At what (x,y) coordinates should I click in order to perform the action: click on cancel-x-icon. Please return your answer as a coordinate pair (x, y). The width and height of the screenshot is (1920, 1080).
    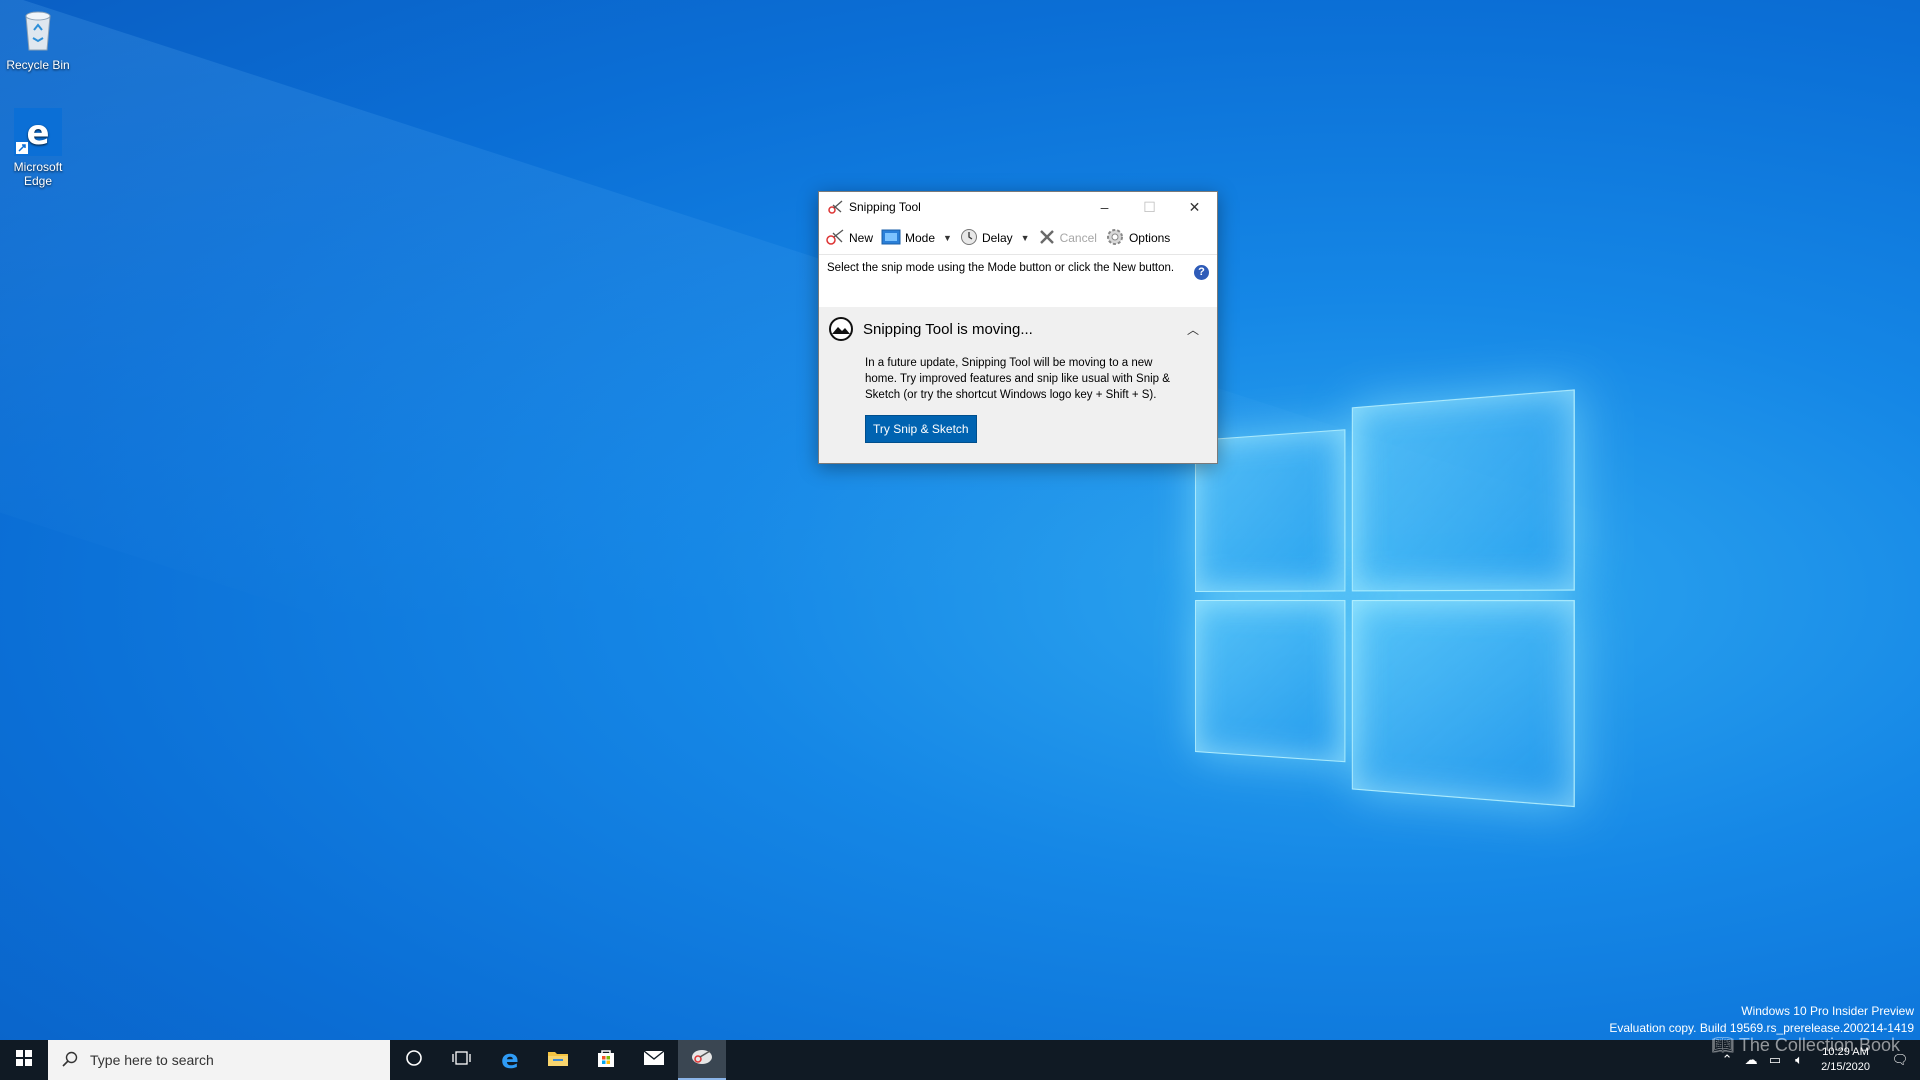
    Looking at the image, I should click on (1047, 238).